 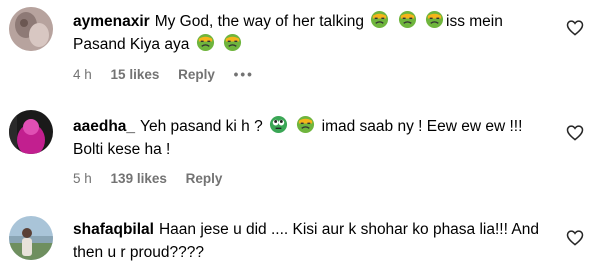 What do you see at coordinates (171, 74) in the screenshot?
I see `comment-meta: 4 h 15 likes Reply •••` at bounding box center [171, 74].